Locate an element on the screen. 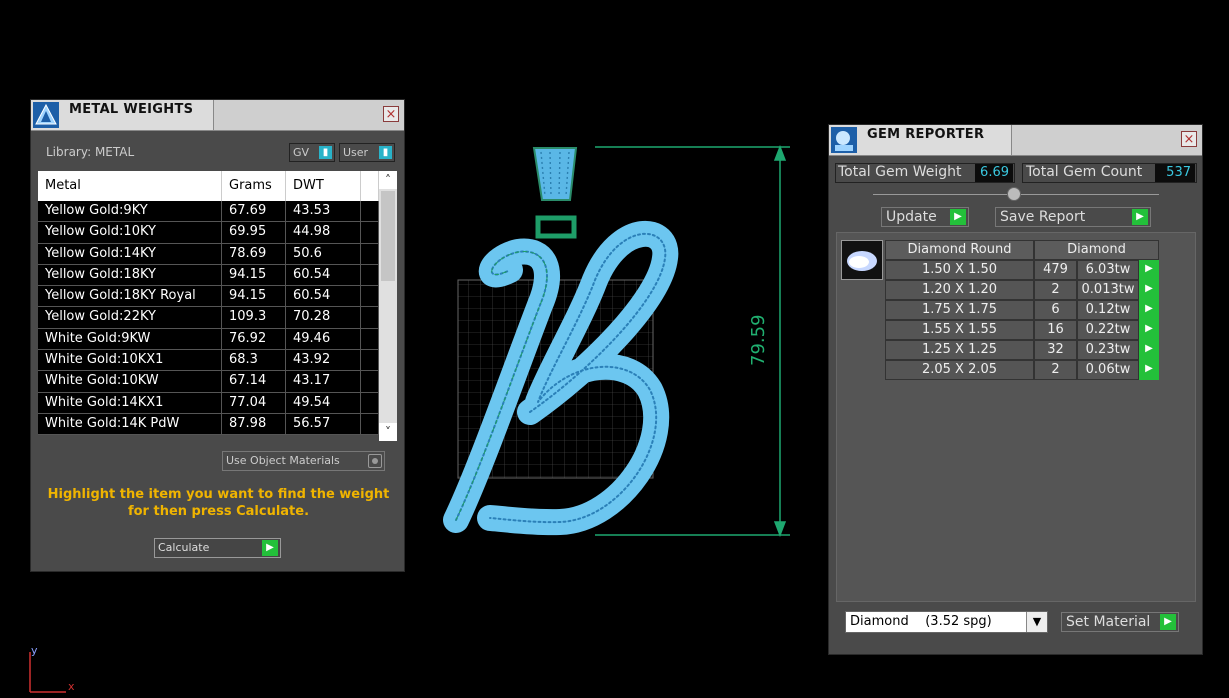 This screenshot has height=698, width=1229. pendant-bail is located at coordinates (555, 193).